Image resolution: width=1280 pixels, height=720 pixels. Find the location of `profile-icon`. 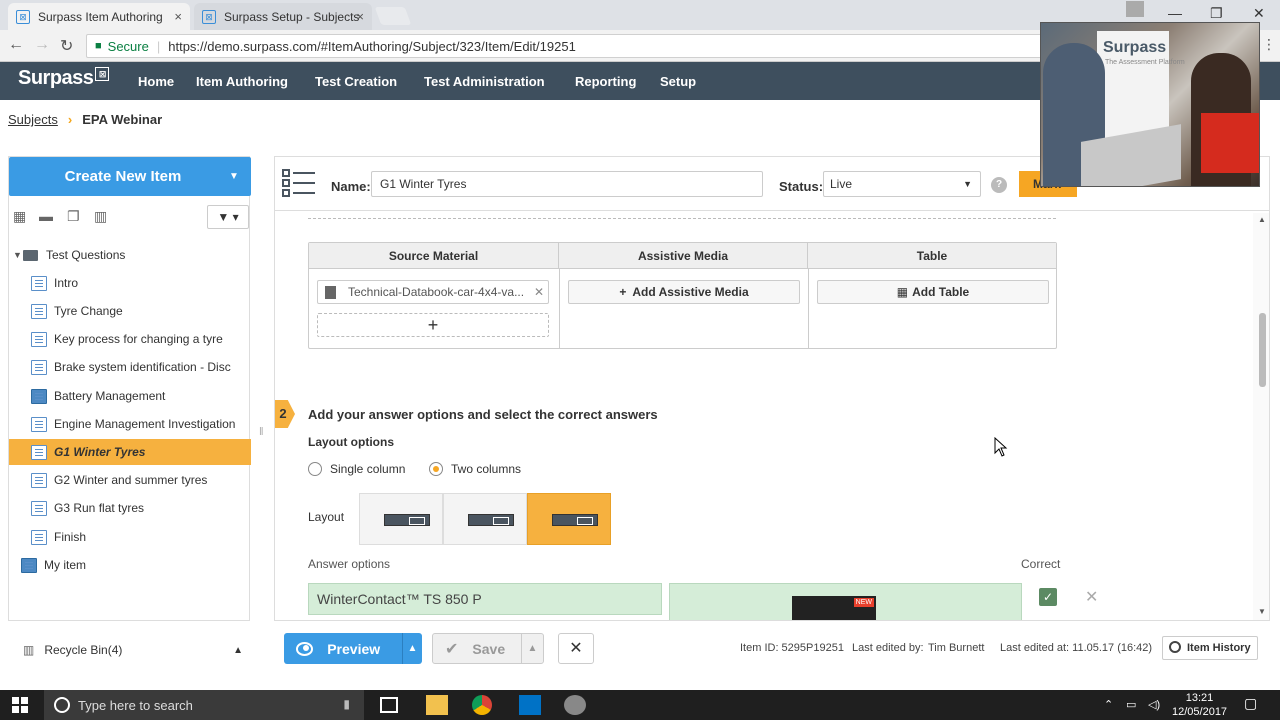

profile-icon is located at coordinates (1135, 9).